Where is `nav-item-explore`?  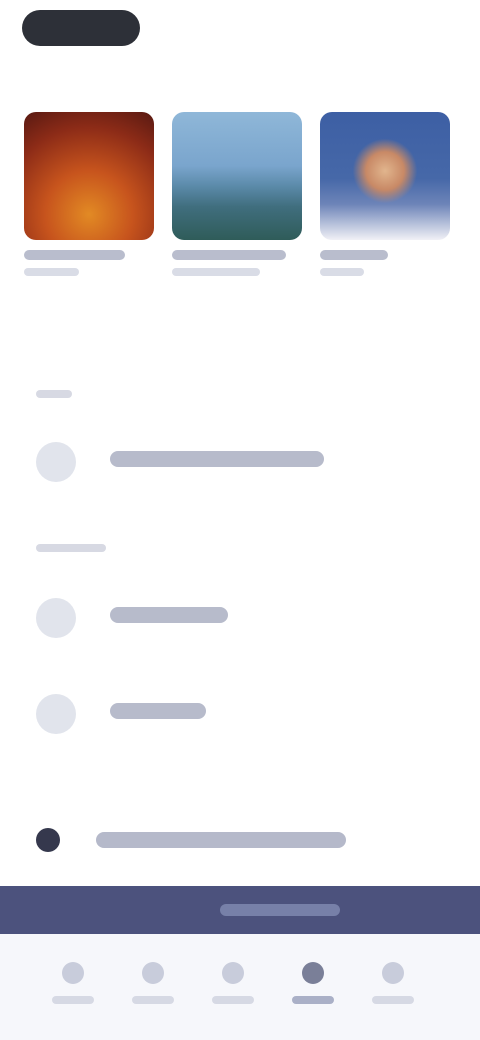 nav-item-explore is located at coordinates (153, 992).